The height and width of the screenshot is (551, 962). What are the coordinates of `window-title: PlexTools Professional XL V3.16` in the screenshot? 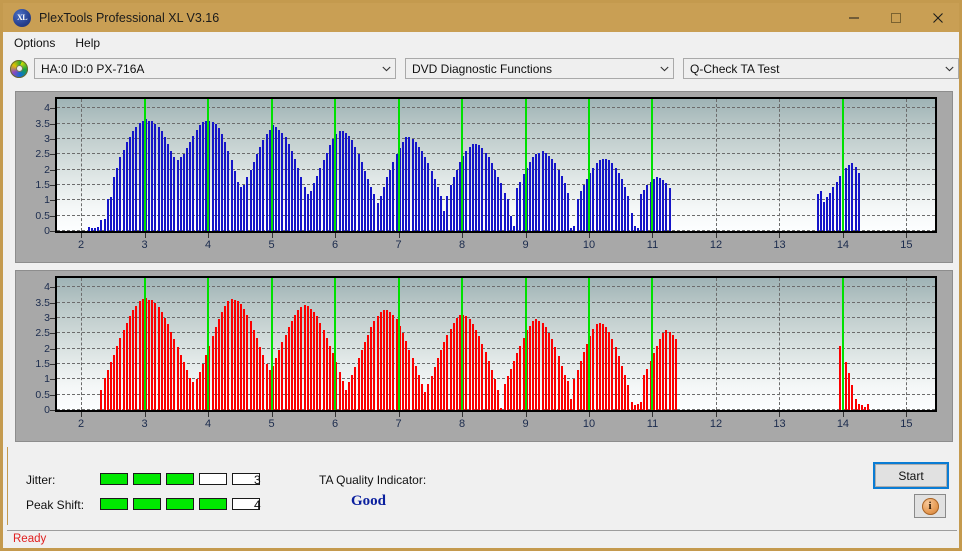 It's located at (129, 17).